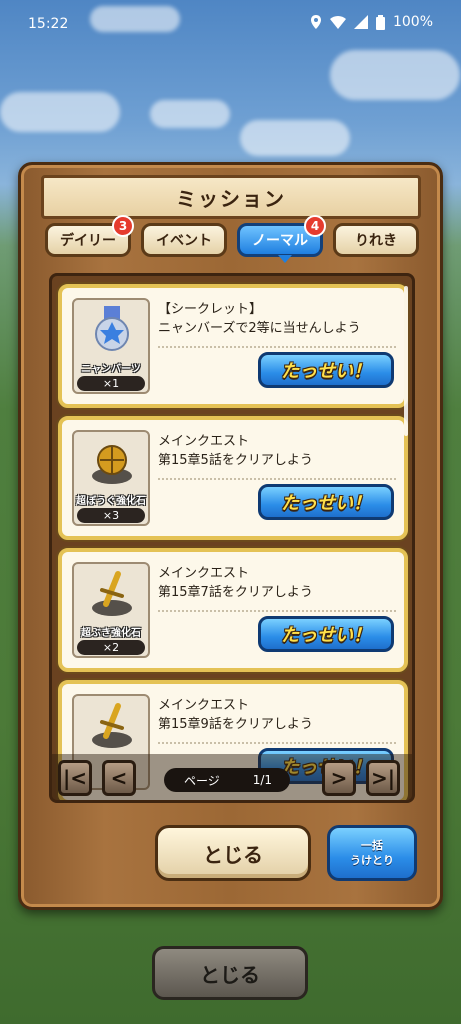 This screenshot has height=1024, width=461. Describe the element at coordinates (111, 633) in the screenshot. I see `reward-name: 超ぶき強化石` at that location.